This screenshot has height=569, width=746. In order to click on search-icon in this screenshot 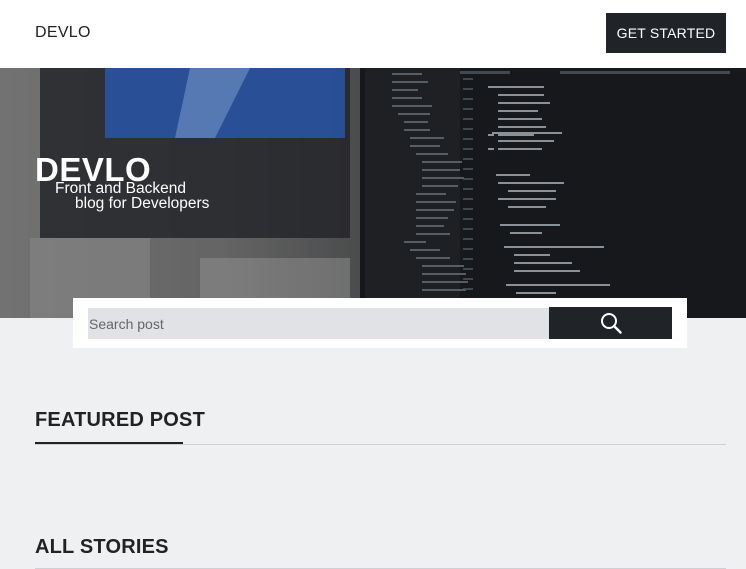, I will do `click(611, 323)`.